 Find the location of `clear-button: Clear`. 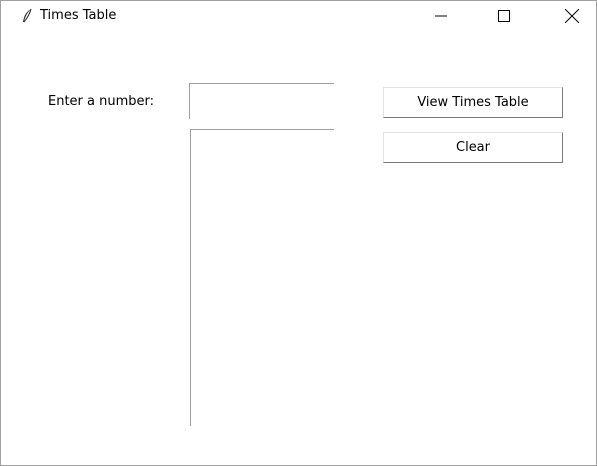

clear-button: Clear is located at coordinates (473, 147).